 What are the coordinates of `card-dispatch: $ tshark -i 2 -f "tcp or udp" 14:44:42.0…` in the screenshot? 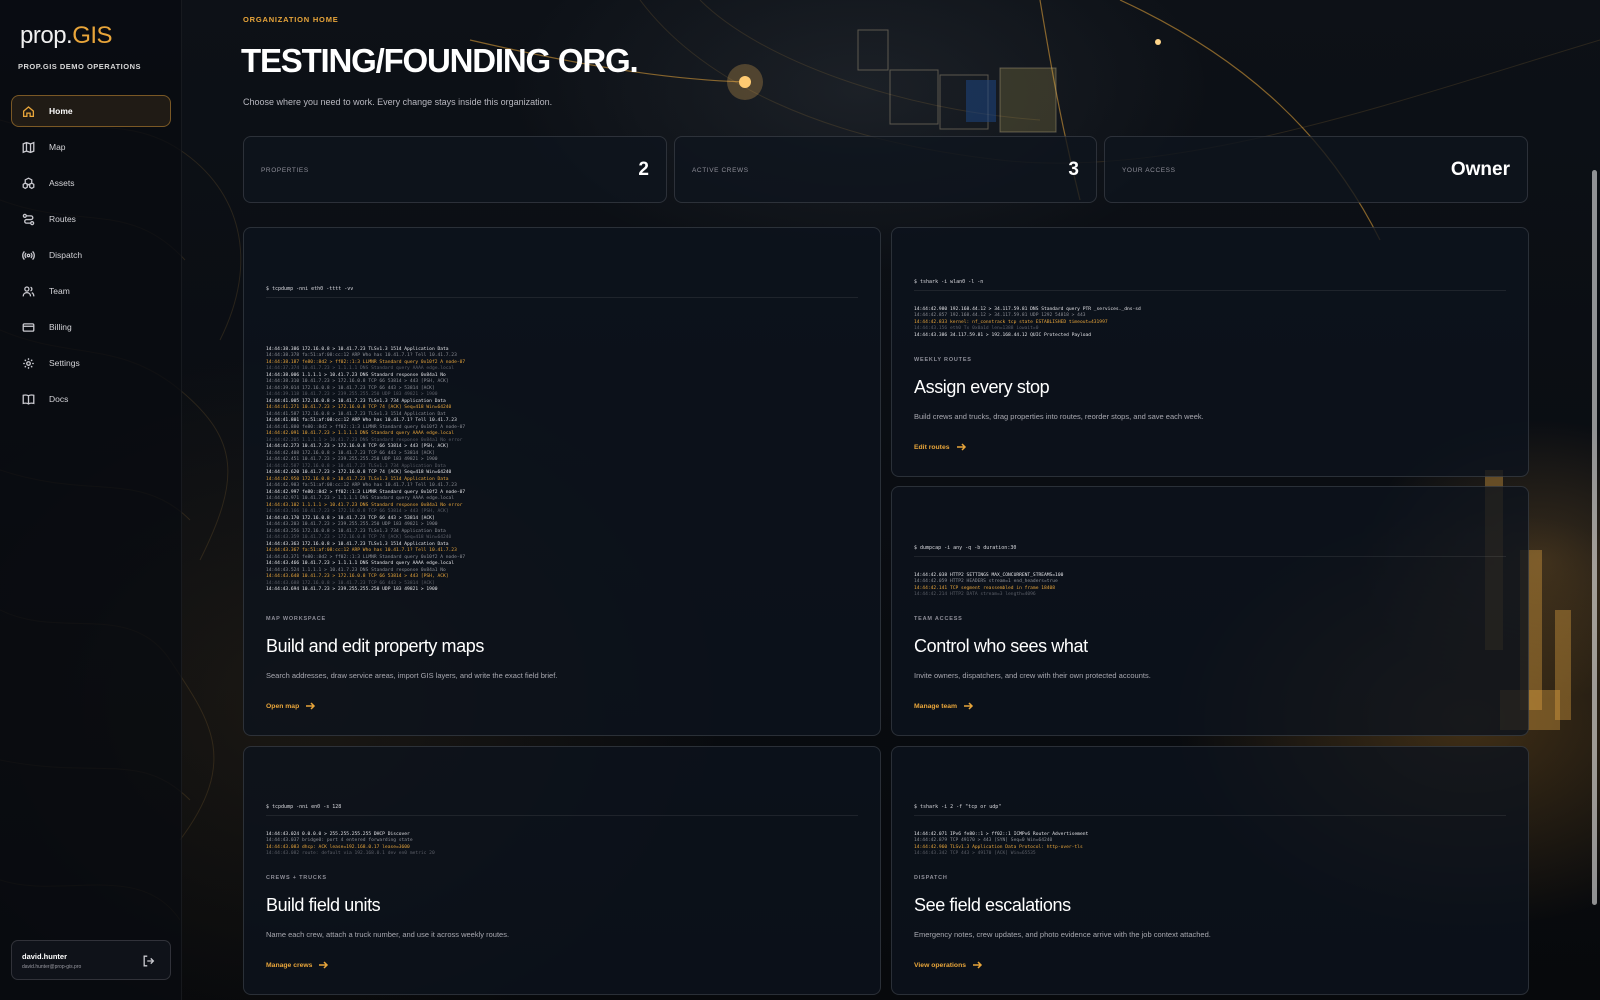 It's located at (1210, 870).